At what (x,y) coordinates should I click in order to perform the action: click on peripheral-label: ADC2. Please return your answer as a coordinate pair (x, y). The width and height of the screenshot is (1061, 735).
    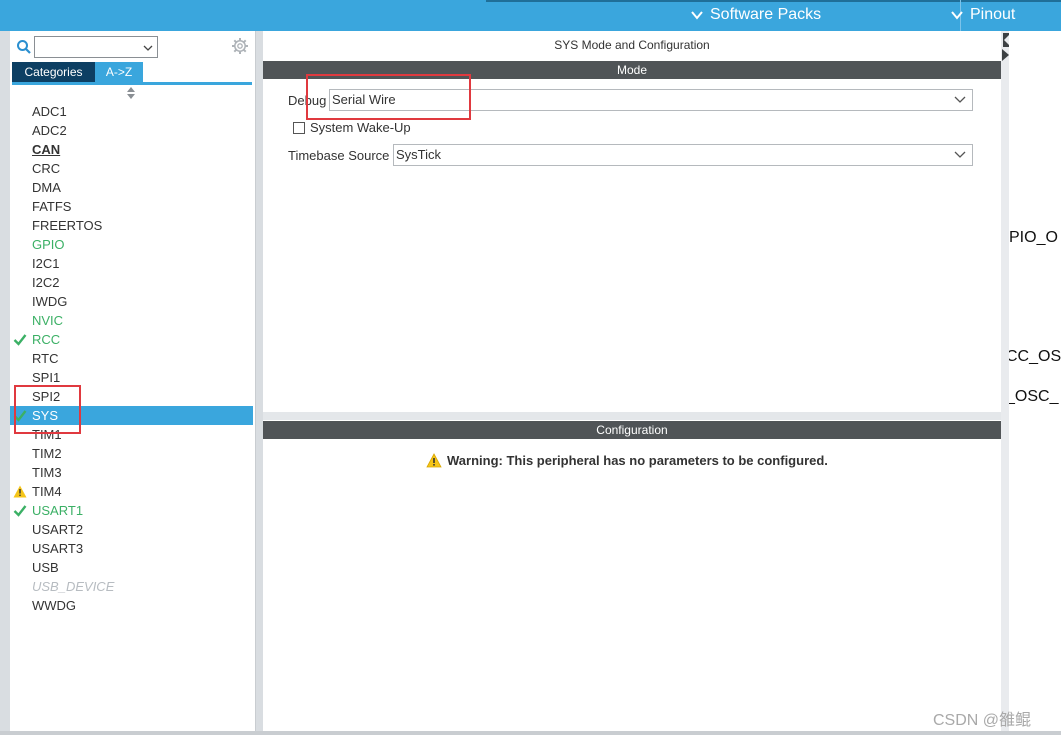
    Looking at the image, I should click on (49, 130).